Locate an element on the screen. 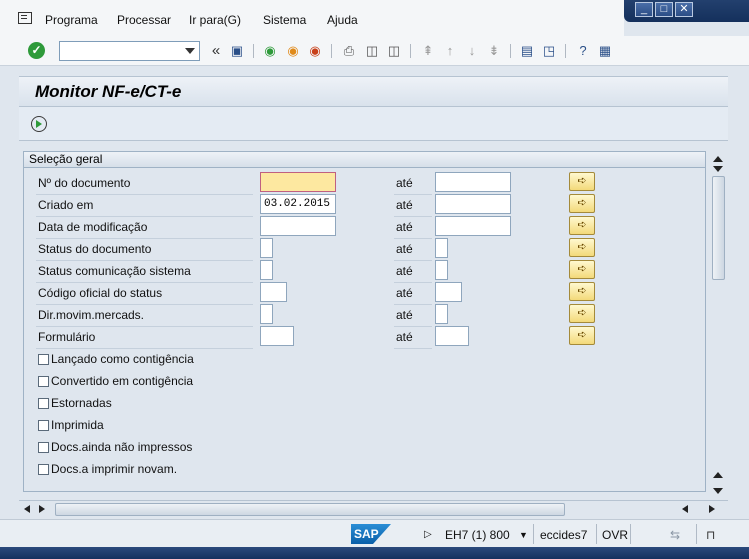 Image resolution: width=749 pixels, height=559 pixels. previous-page-icon: ↑ is located at coordinates (450, 51).